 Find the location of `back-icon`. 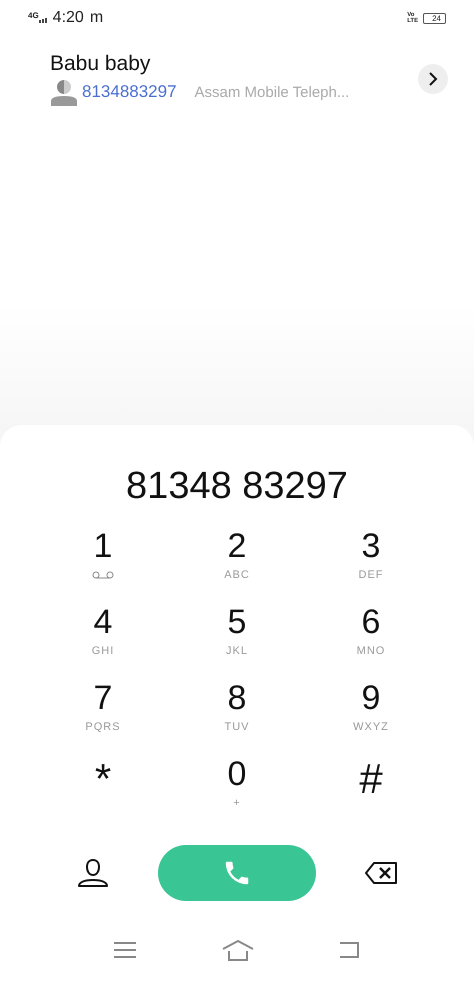

back-icon is located at coordinates (350, 950).